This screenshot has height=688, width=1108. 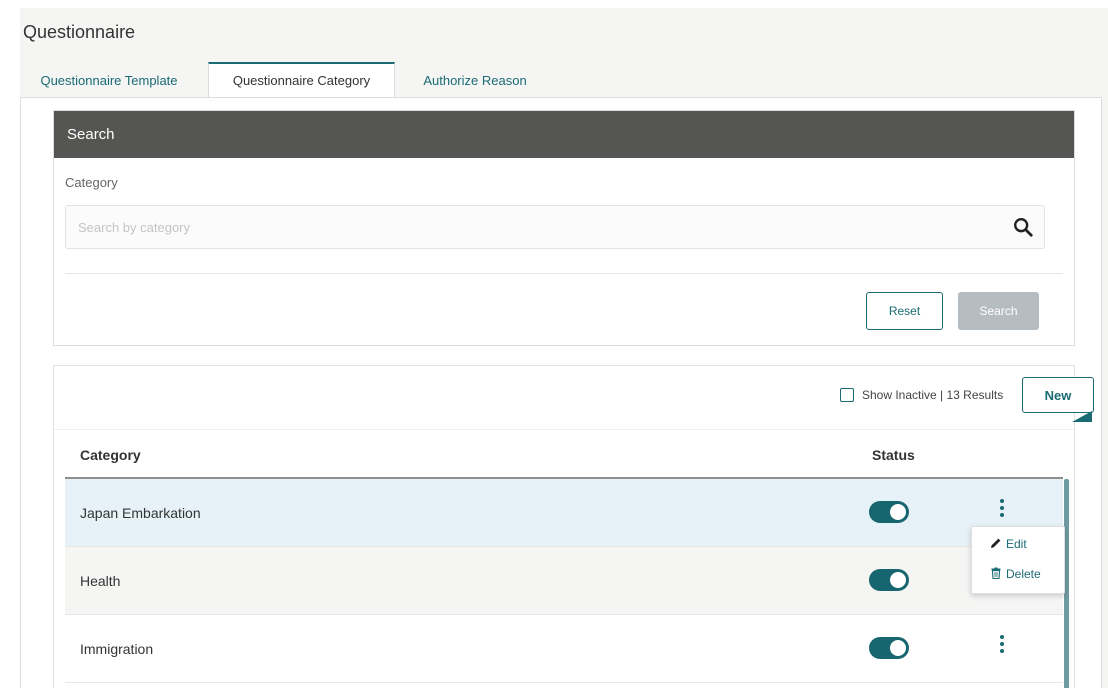 I want to click on table-row: Health, so click(x=564, y=581).